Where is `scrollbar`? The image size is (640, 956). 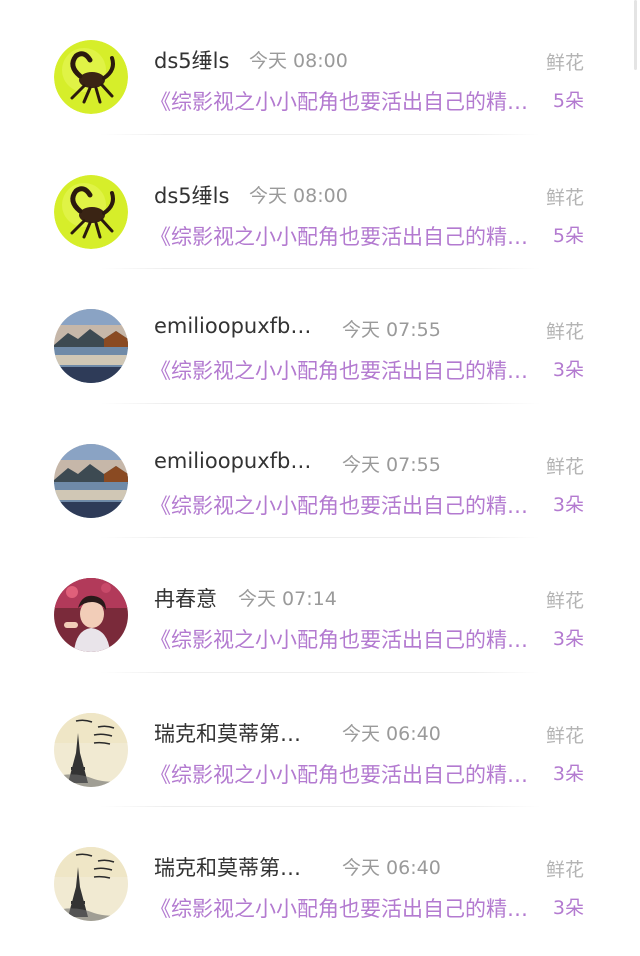 scrollbar is located at coordinates (635, 35).